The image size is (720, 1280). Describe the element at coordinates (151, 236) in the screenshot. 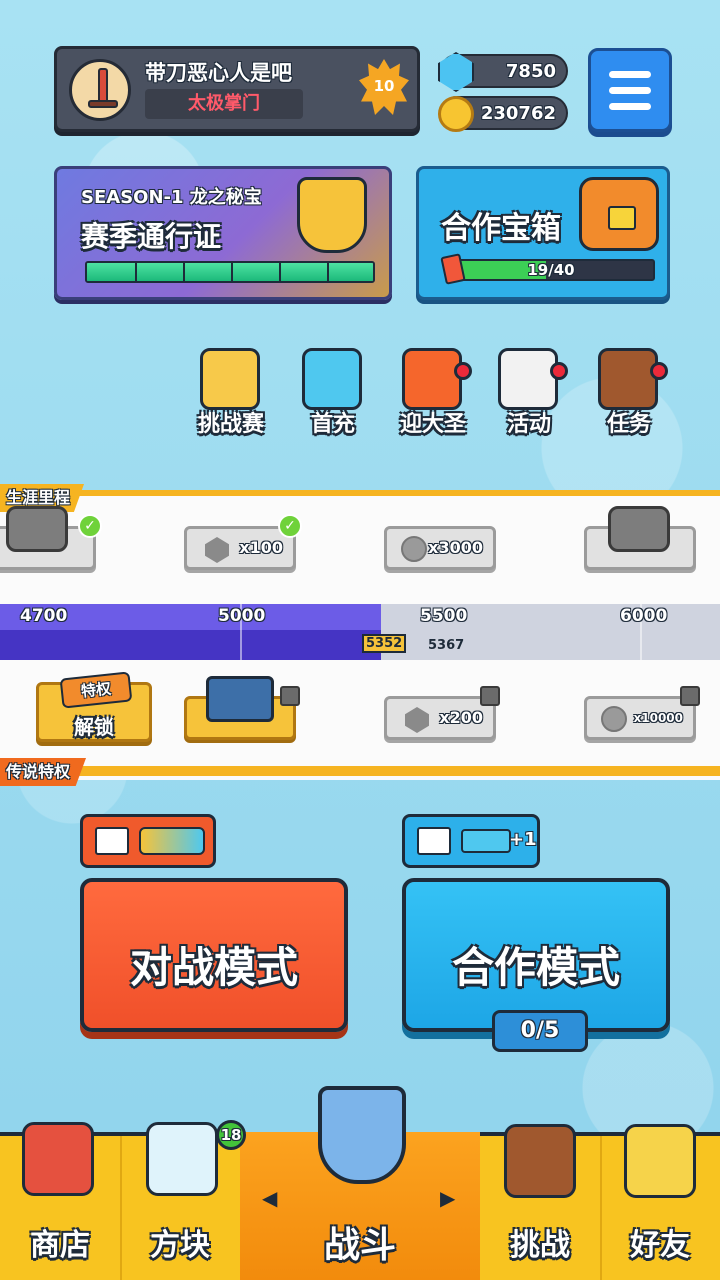

I see `season-title: 赛季通行证` at that location.